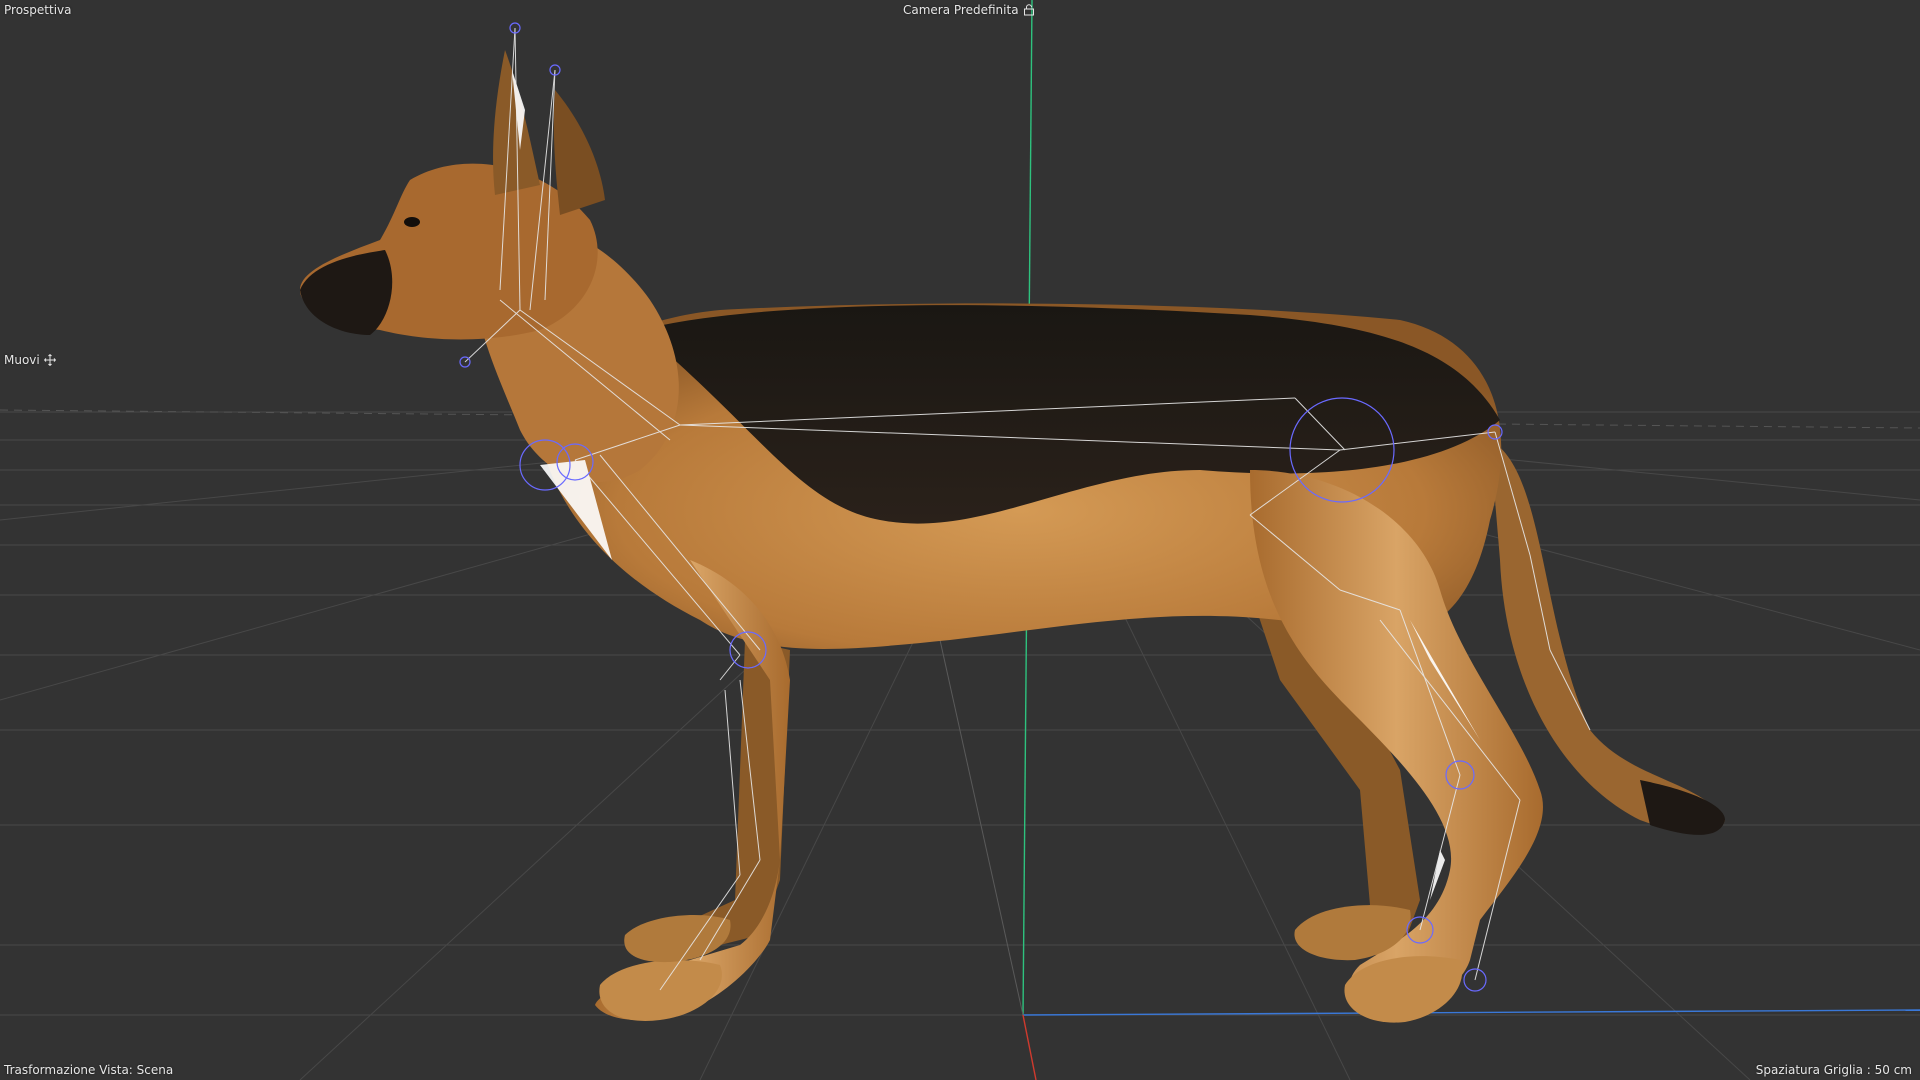  Describe the element at coordinates (1471, 1012) in the screenshot. I see `z-axis-line` at that location.